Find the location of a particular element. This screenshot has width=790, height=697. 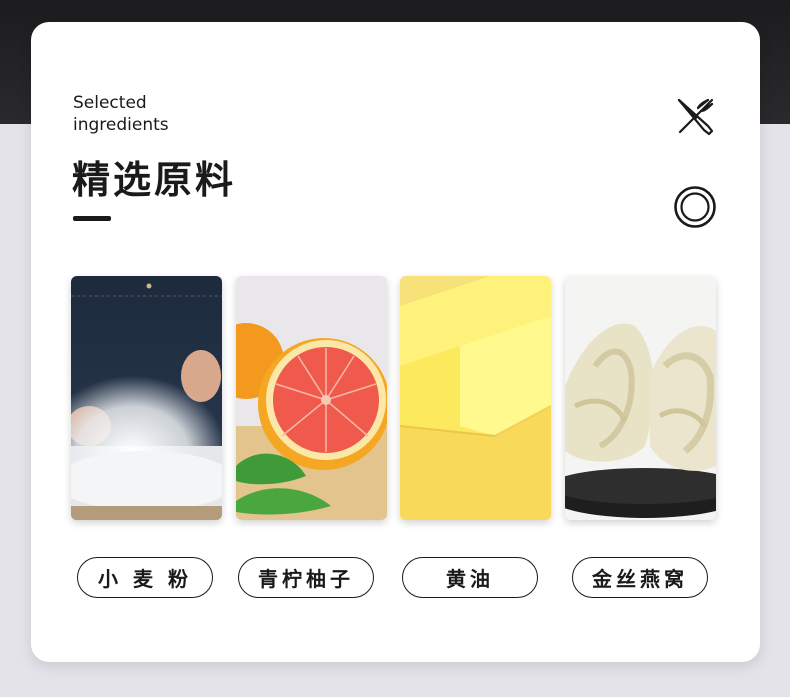

section-subtitle: Selected ingredients is located at coordinates (121, 114).